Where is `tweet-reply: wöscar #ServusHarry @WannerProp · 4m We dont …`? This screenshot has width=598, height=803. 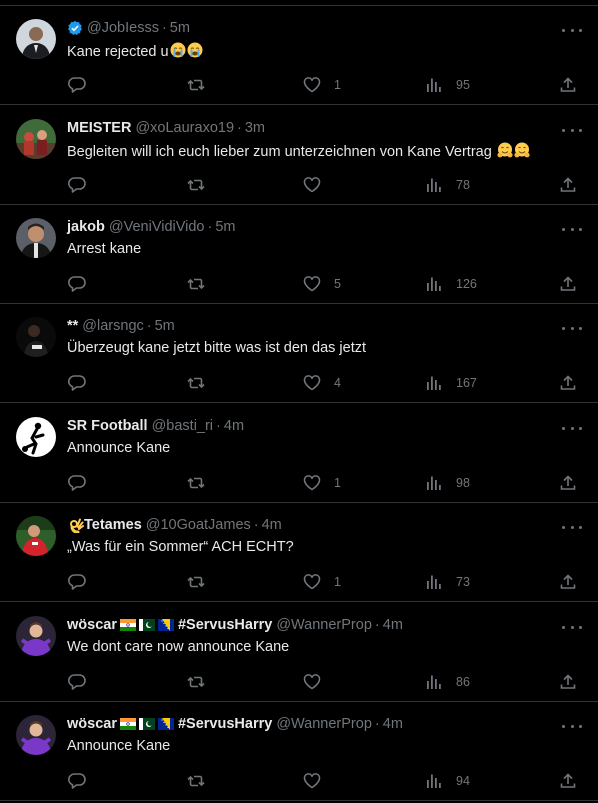
tweet-reply: wöscar #ServusHarry @WannerProp · 4m We dont … is located at coordinates (299, 652).